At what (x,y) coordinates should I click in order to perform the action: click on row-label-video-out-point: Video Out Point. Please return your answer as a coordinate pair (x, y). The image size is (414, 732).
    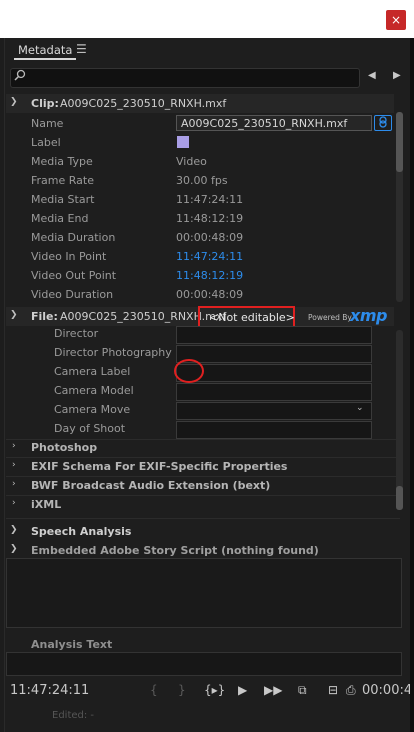
    Looking at the image, I should click on (74, 275).